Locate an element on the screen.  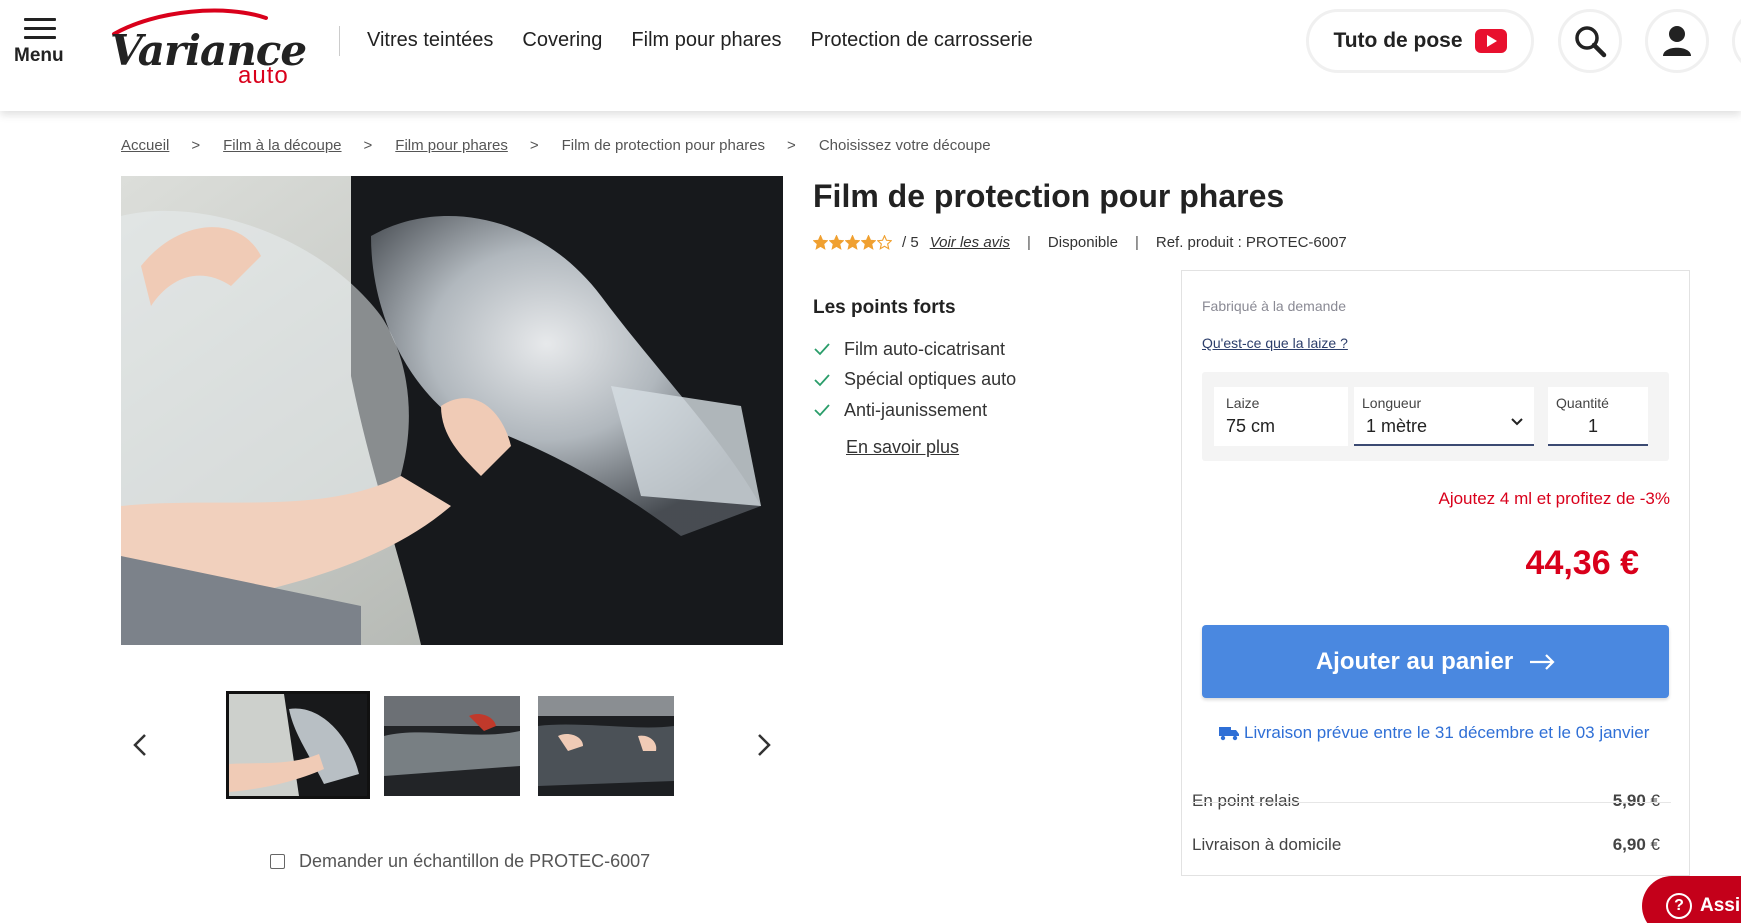
breadcrumb-current: Choisissez votre découpe is located at coordinates (904, 145).